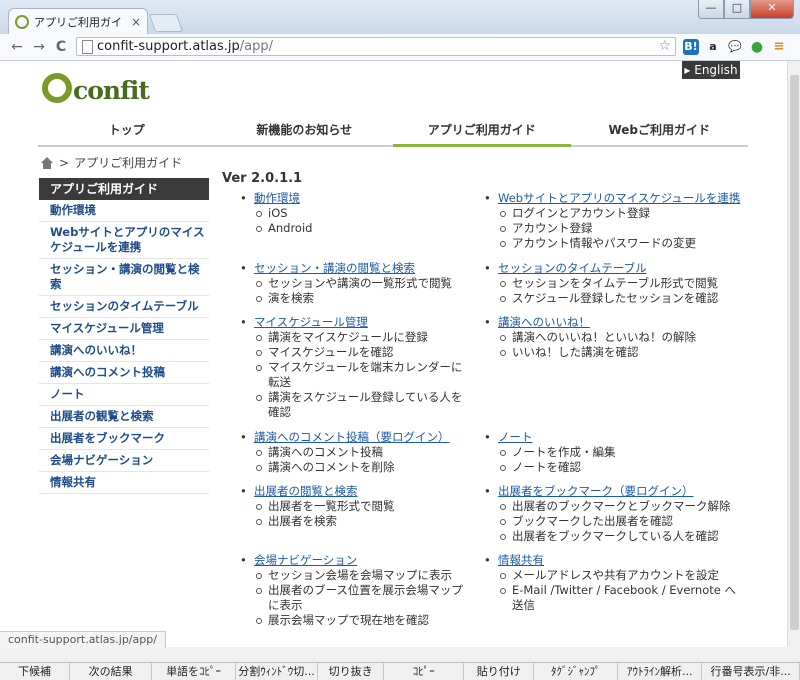 The image size is (800, 680). What do you see at coordinates (61, 47) in the screenshot?
I see `reload-button: C` at bounding box center [61, 47].